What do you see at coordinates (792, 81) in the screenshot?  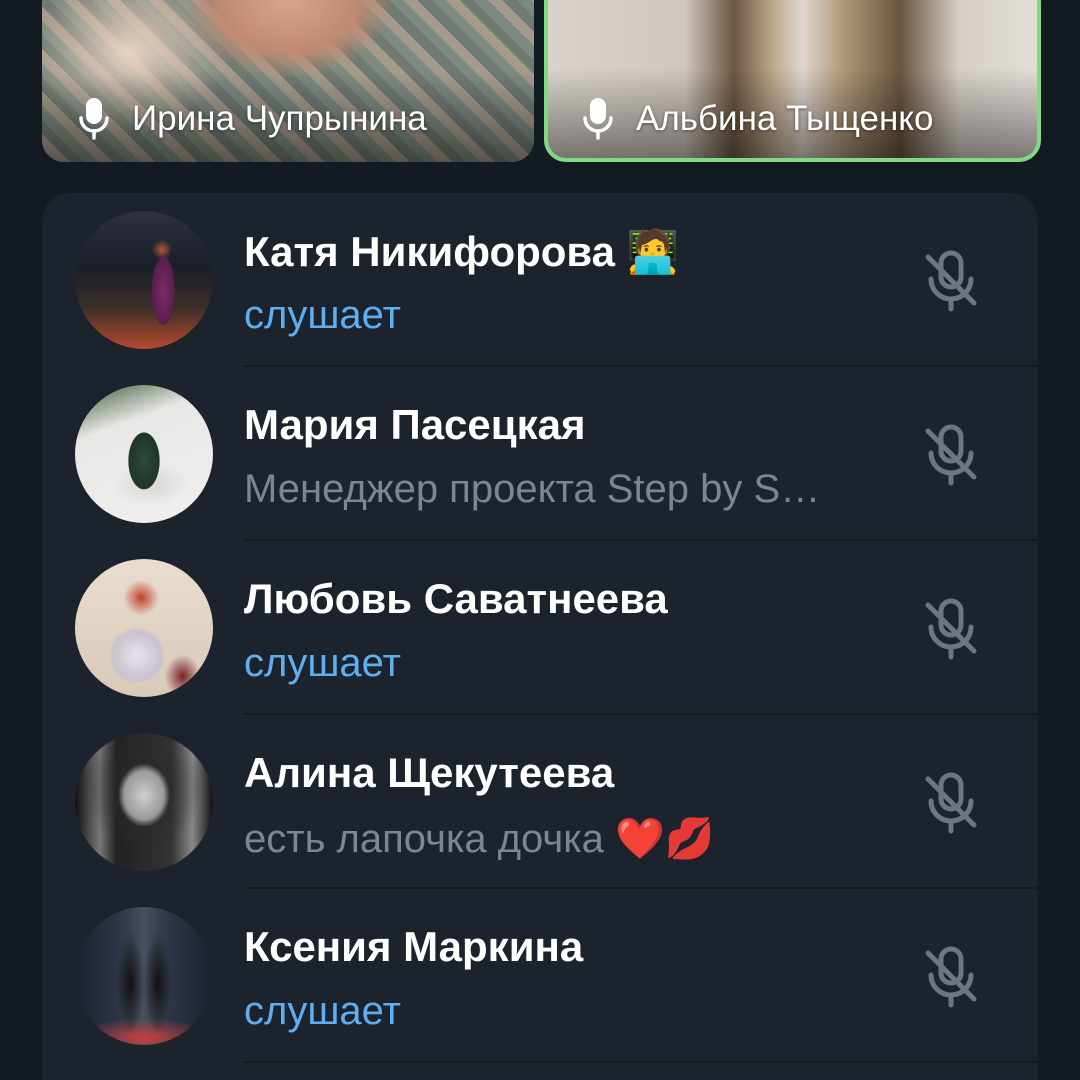 I see `video-tile-albina: Альбина Тыщенко` at bounding box center [792, 81].